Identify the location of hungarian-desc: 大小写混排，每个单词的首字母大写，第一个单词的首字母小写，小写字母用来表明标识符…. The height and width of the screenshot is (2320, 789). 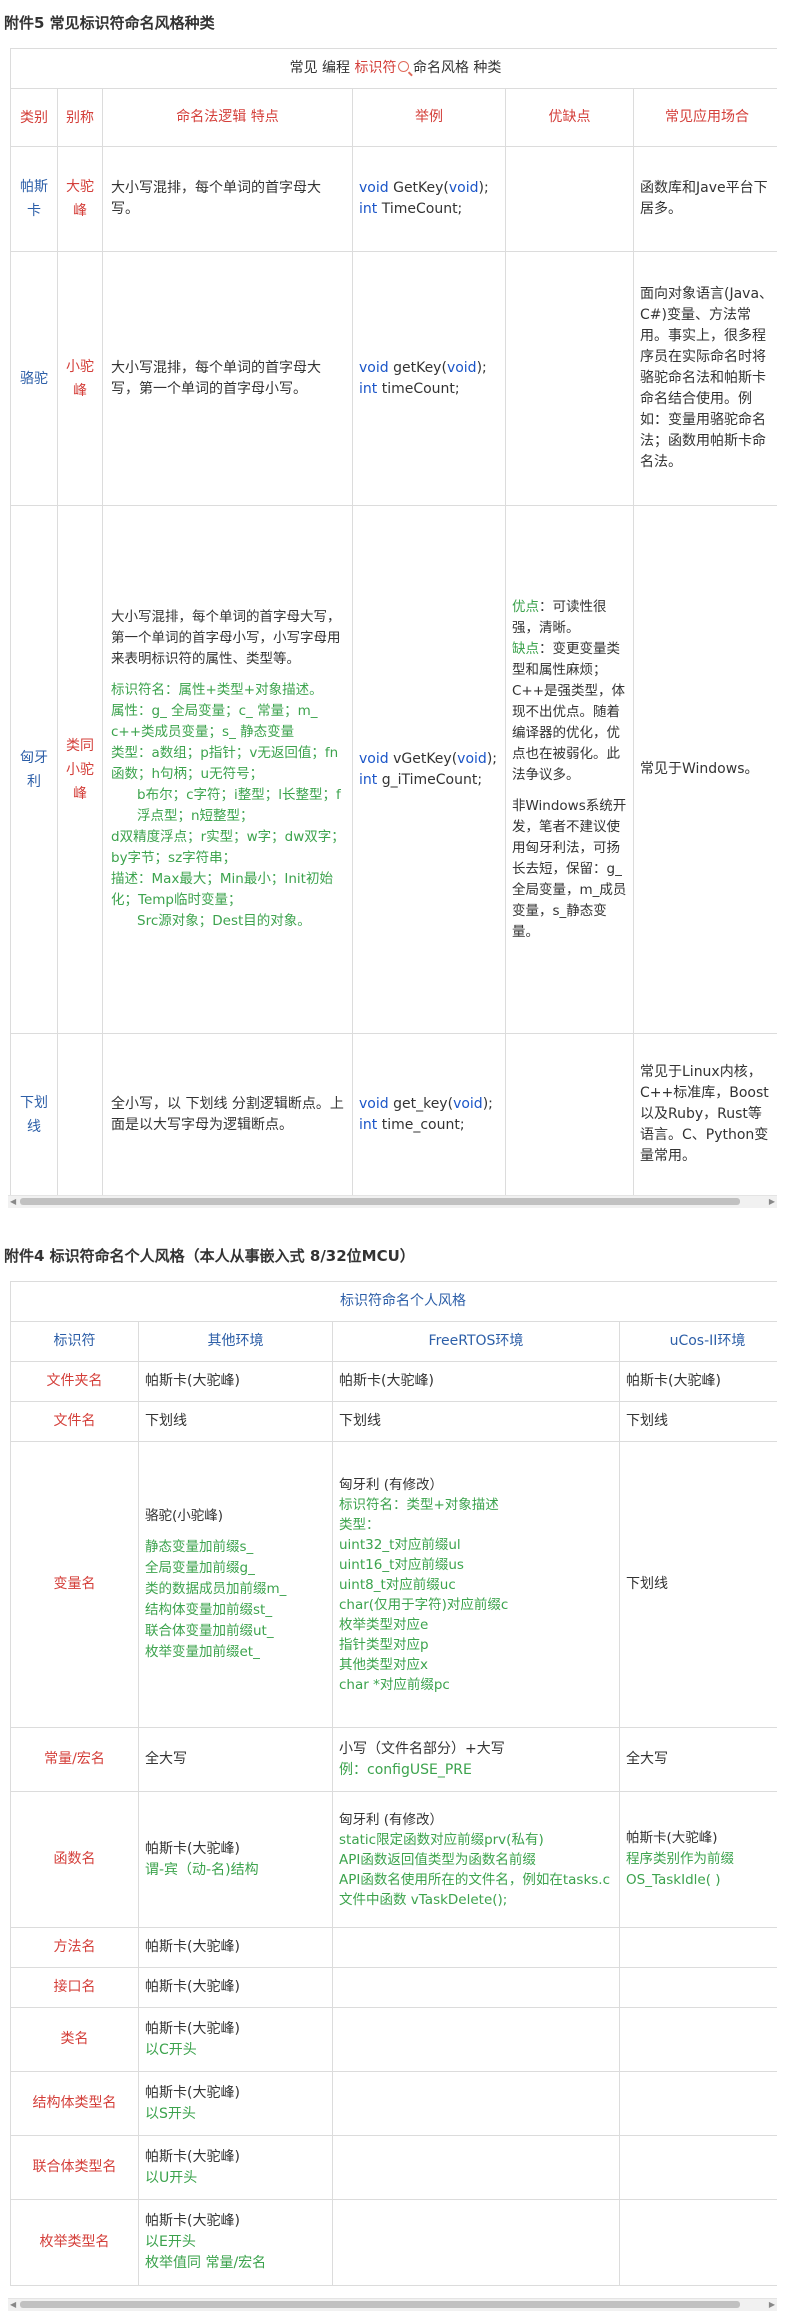
(226, 638).